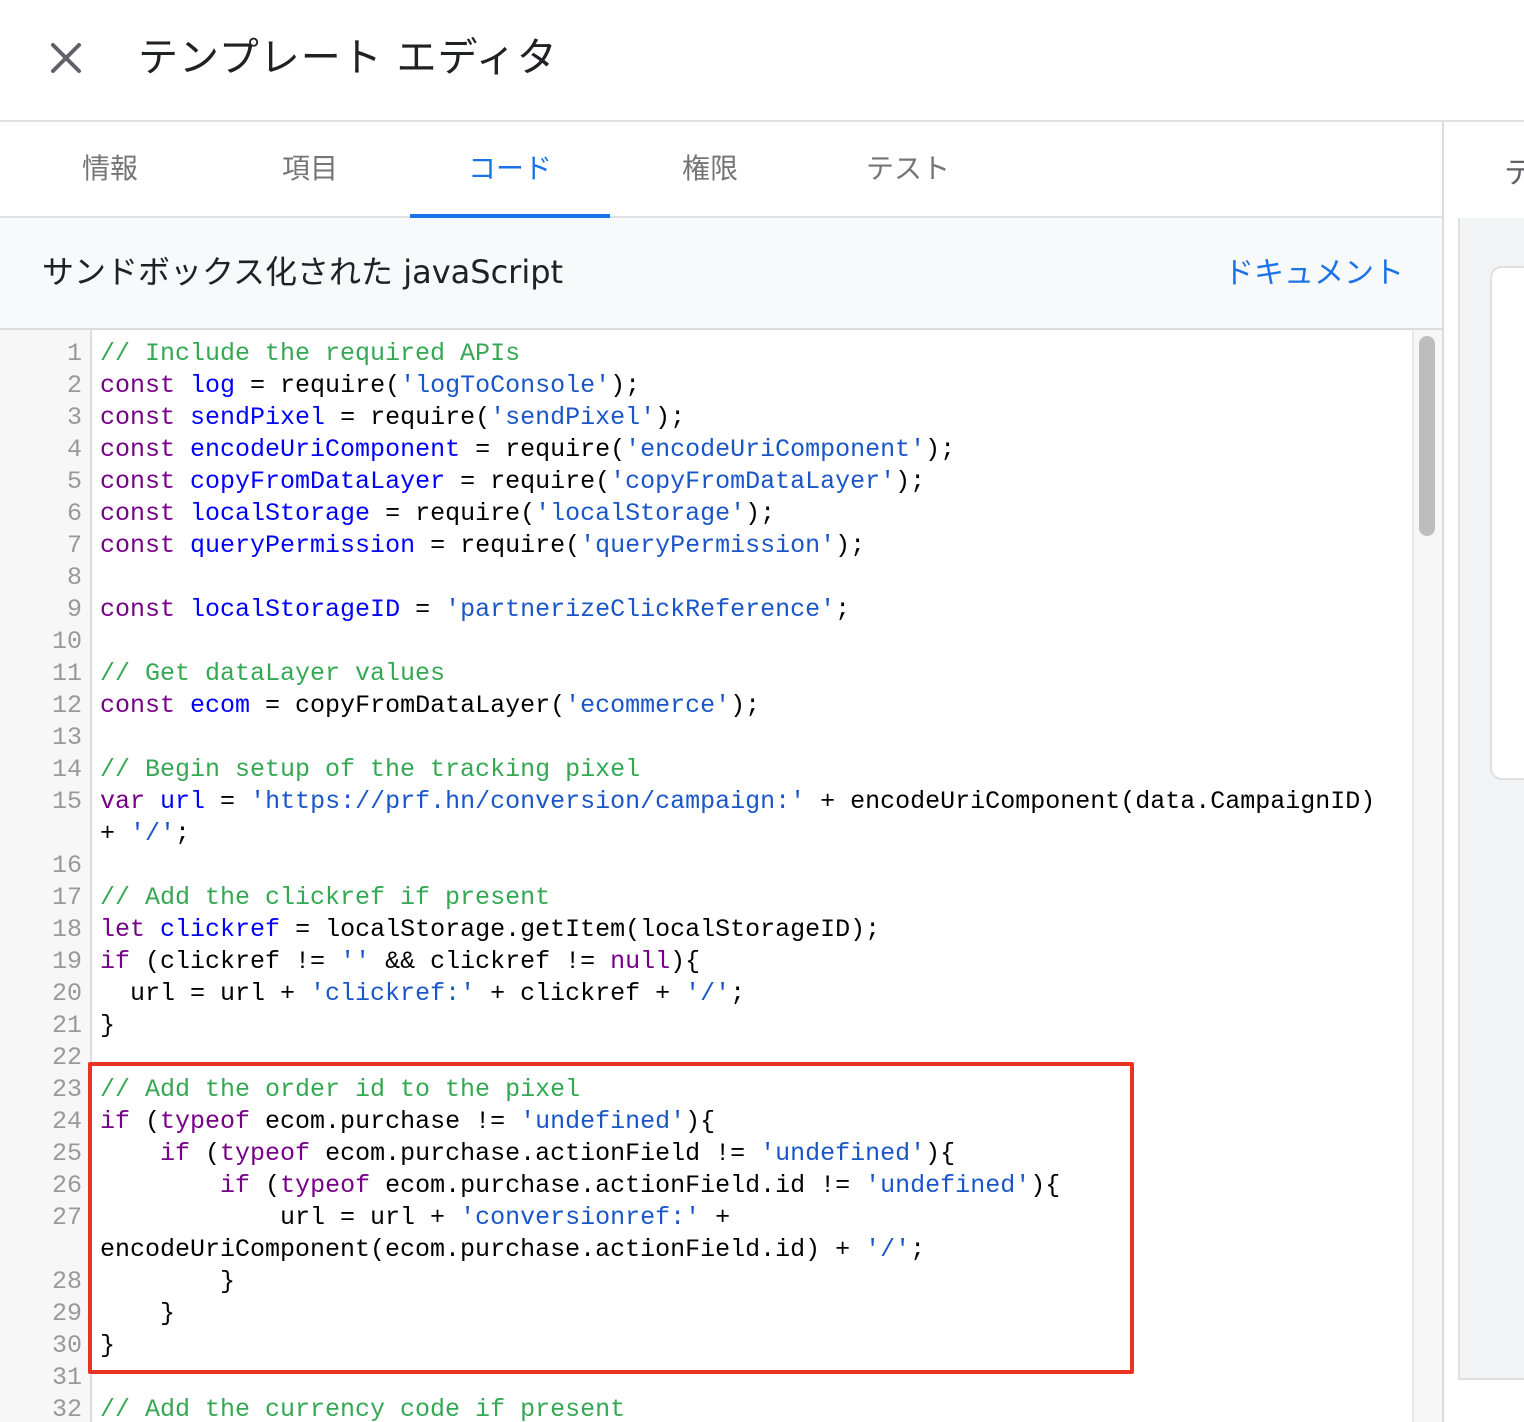 The height and width of the screenshot is (1422, 1524). Describe the element at coordinates (705, 738) in the screenshot. I see `code-line: 13` at that location.